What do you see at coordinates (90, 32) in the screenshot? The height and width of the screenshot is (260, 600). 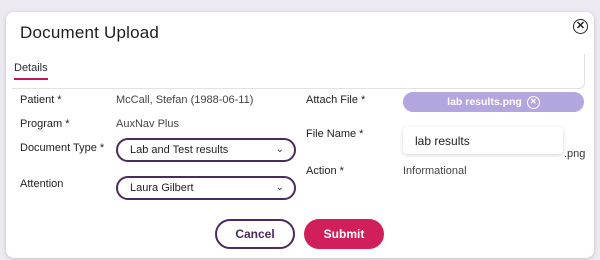 I see `dialog-title: Document Upload` at bounding box center [90, 32].